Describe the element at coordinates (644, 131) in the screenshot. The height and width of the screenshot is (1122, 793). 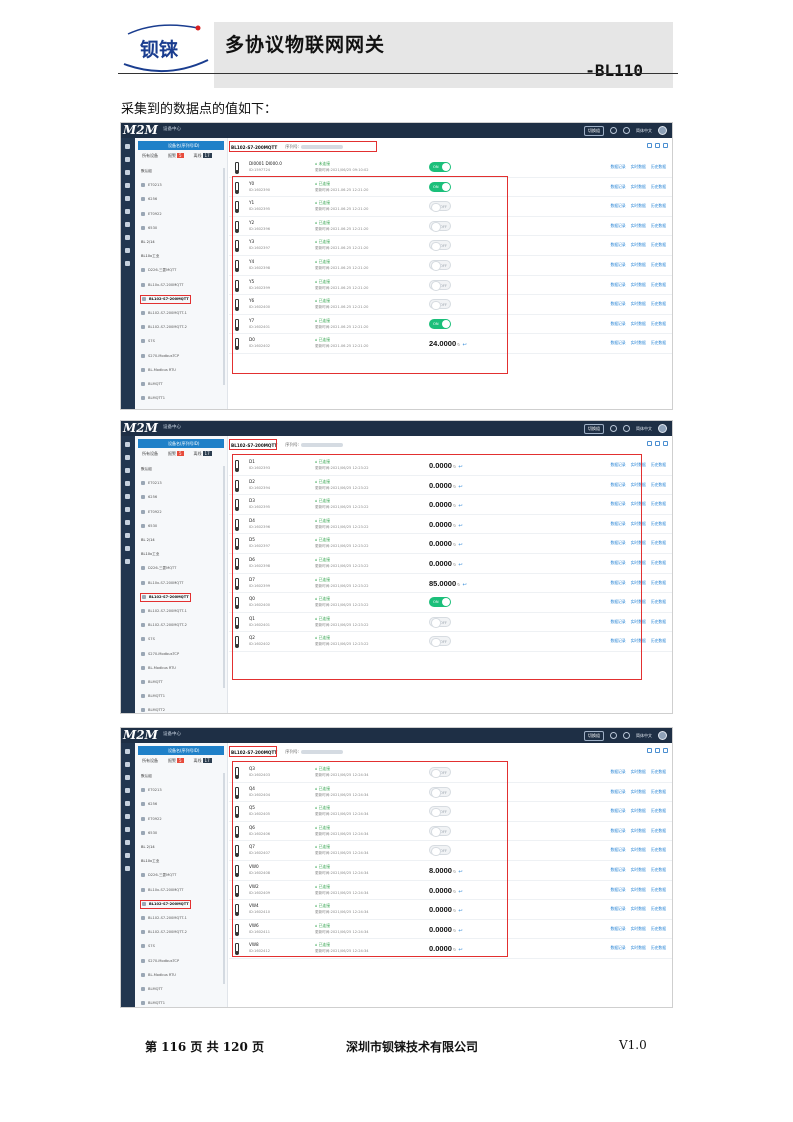
I see `language-select: 简体中文` at that location.